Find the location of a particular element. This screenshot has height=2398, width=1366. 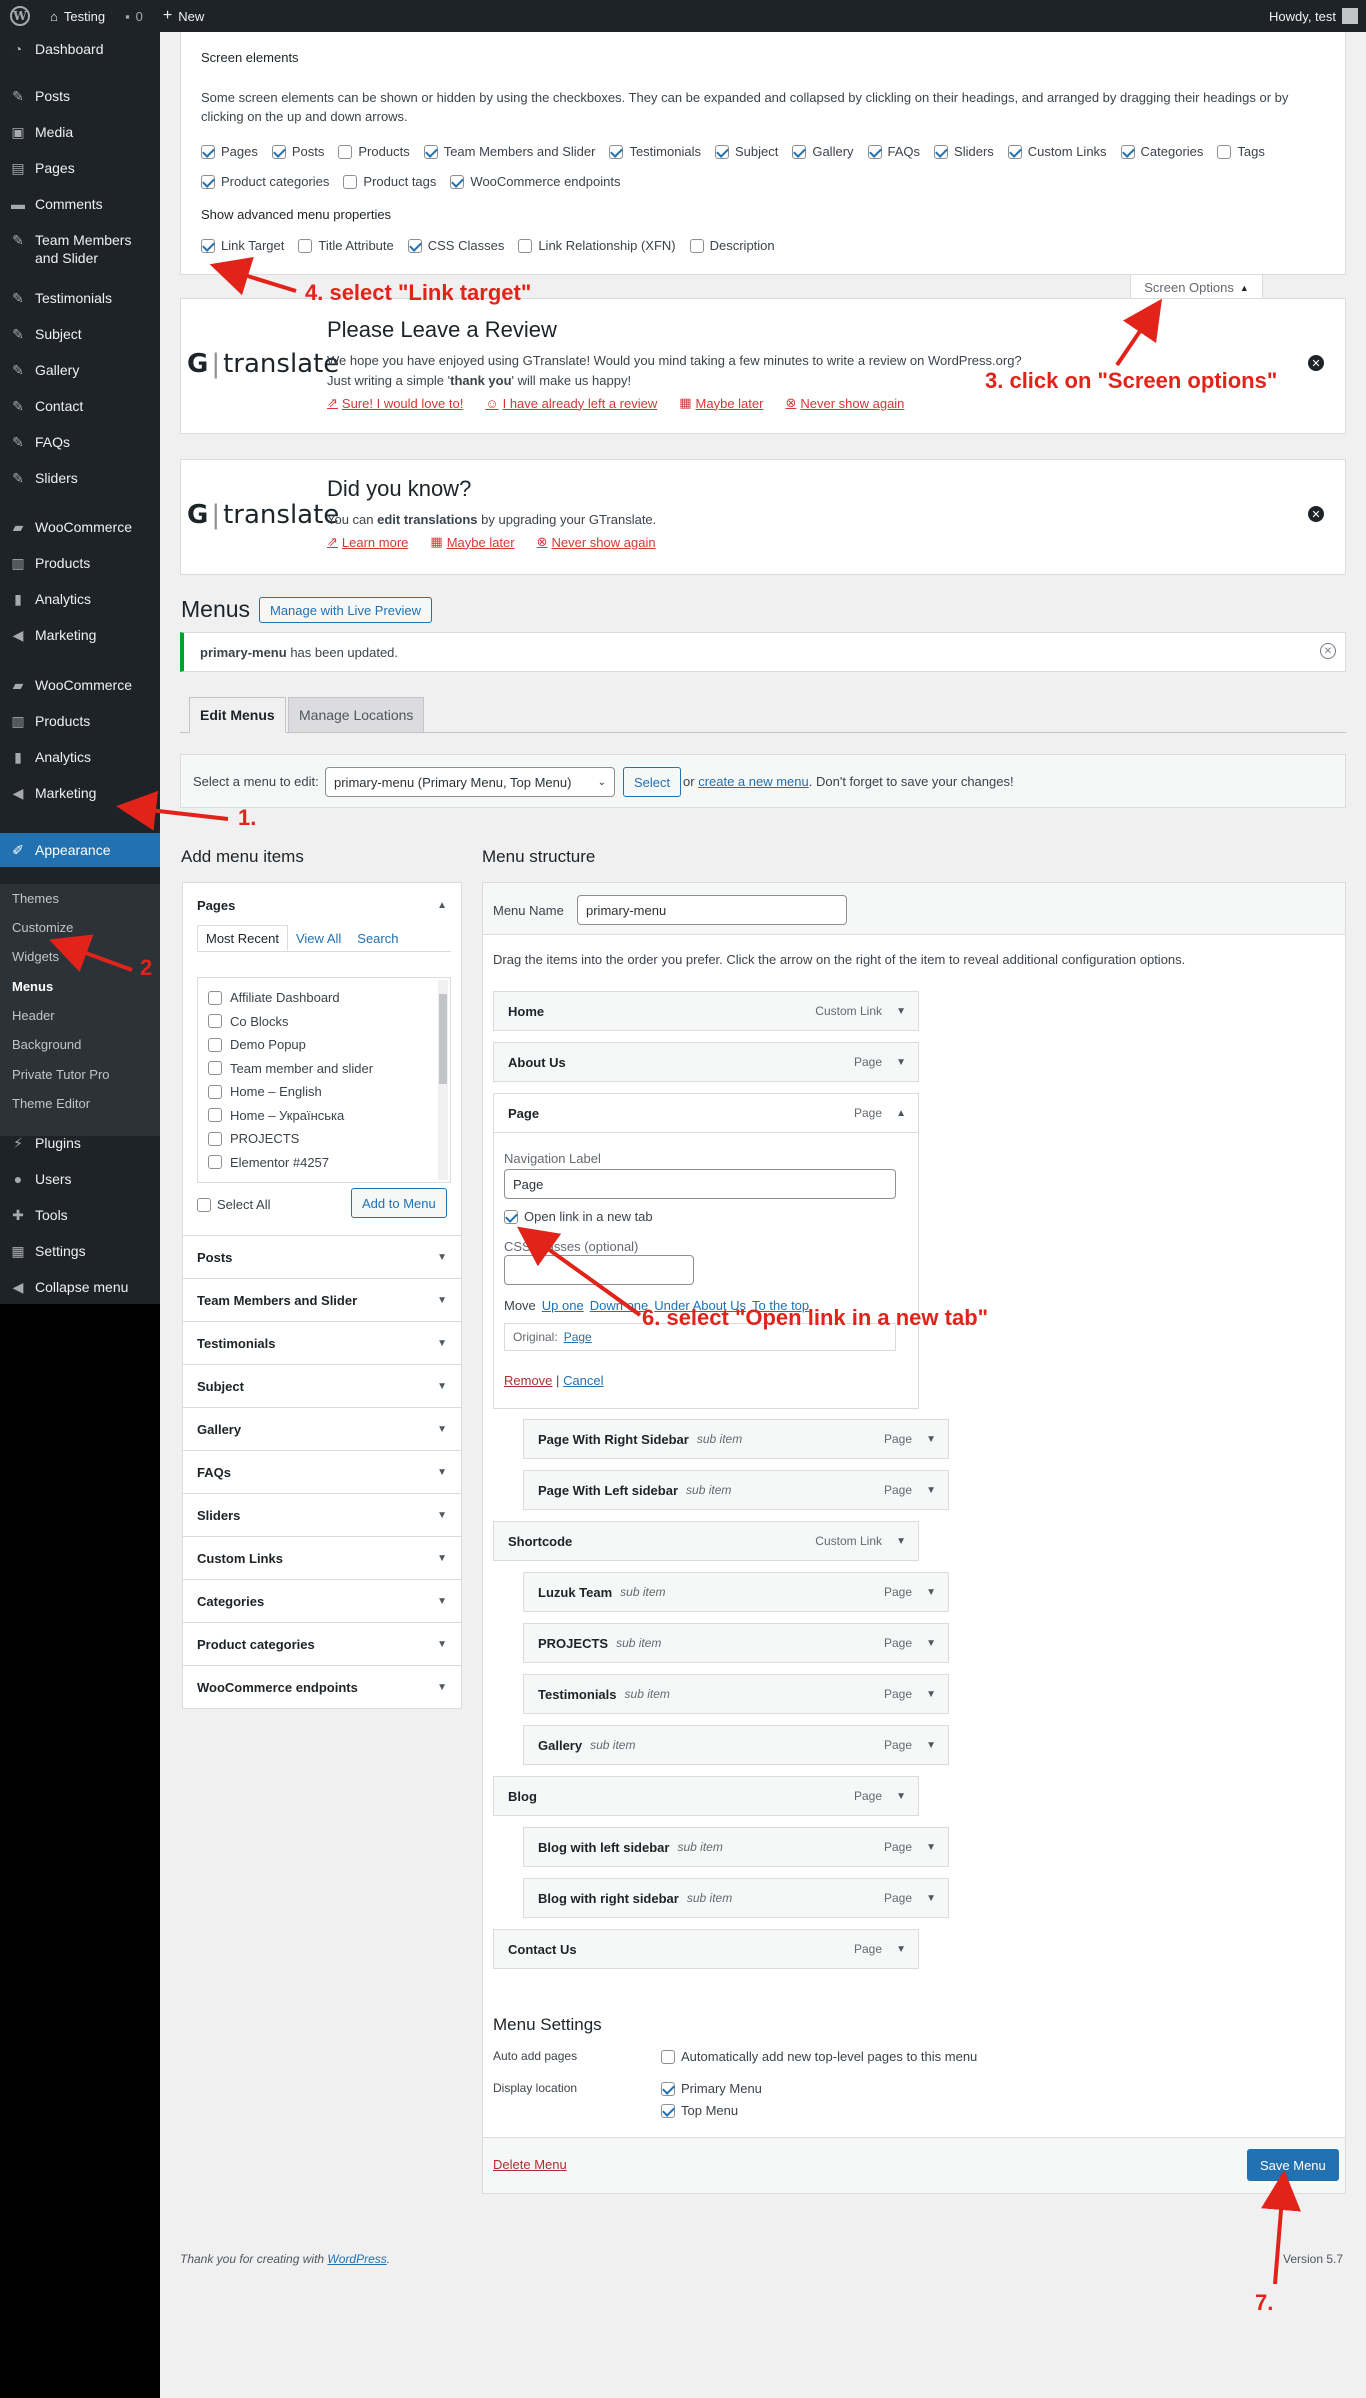

wordpress-logo-icon: W is located at coordinates (20, 16).